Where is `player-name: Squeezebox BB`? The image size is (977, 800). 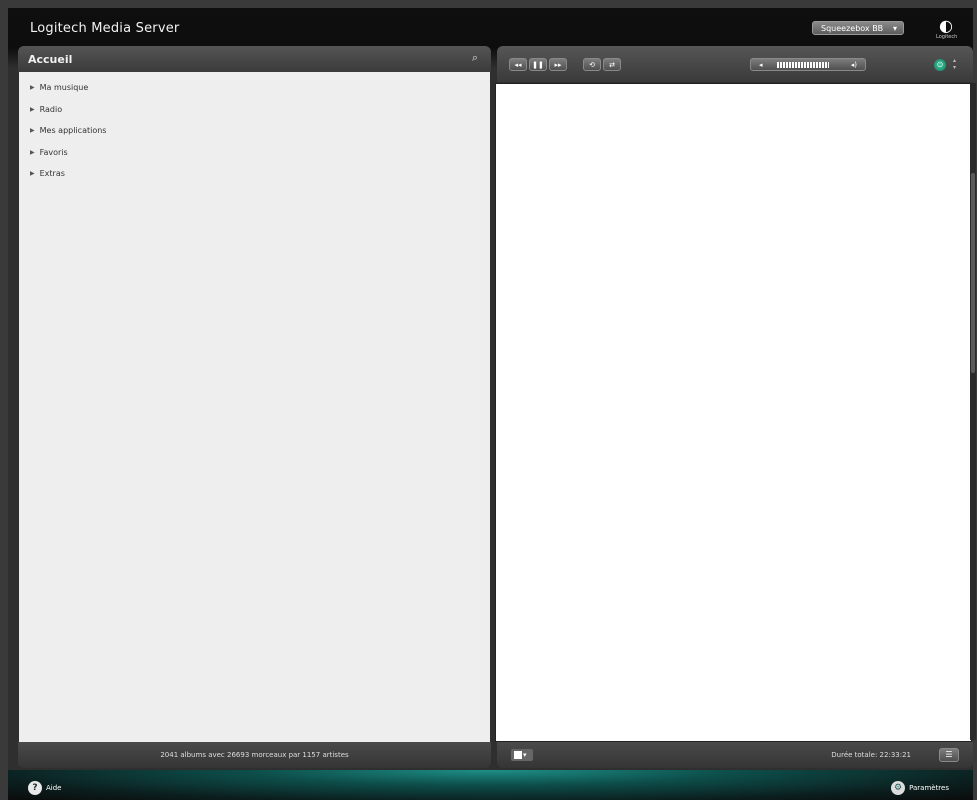
player-name: Squeezebox BB is located at coordinates (852, 28).